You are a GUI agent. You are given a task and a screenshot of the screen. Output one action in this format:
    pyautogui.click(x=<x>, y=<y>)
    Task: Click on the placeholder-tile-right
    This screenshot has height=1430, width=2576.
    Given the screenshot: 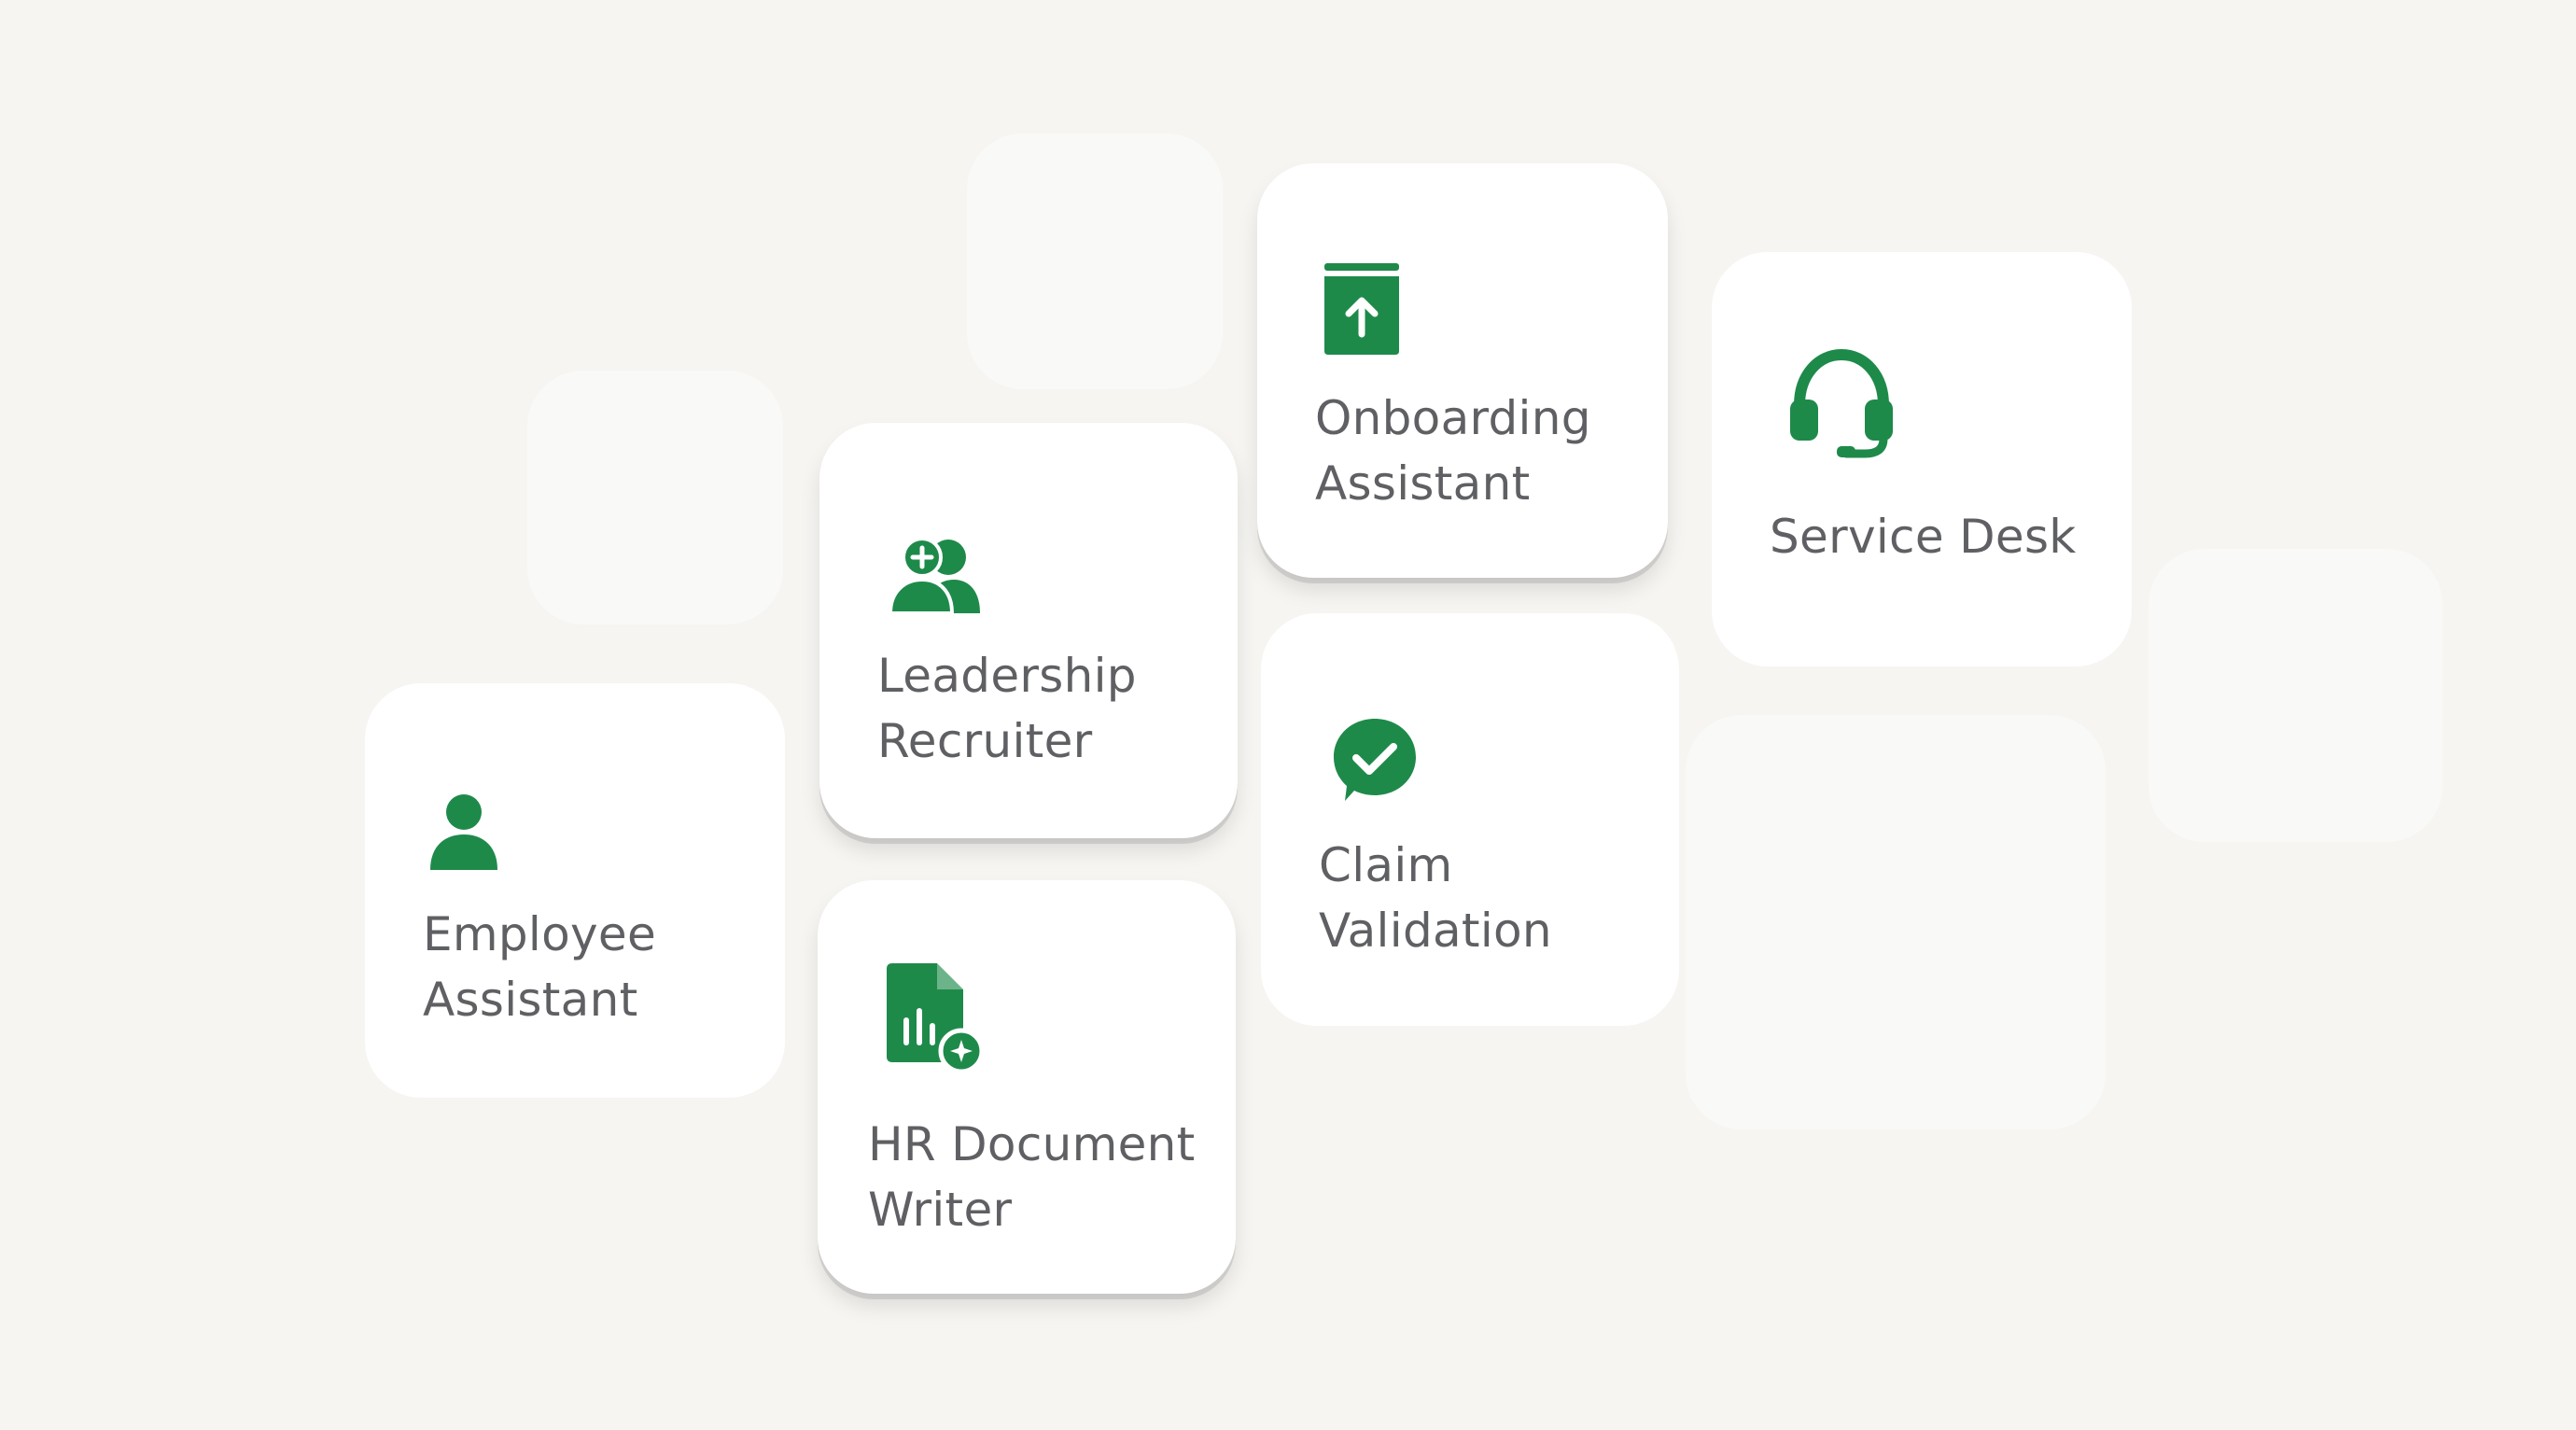 What is the action you would take?
    pyautogui.click(x=2296, y=695)
    